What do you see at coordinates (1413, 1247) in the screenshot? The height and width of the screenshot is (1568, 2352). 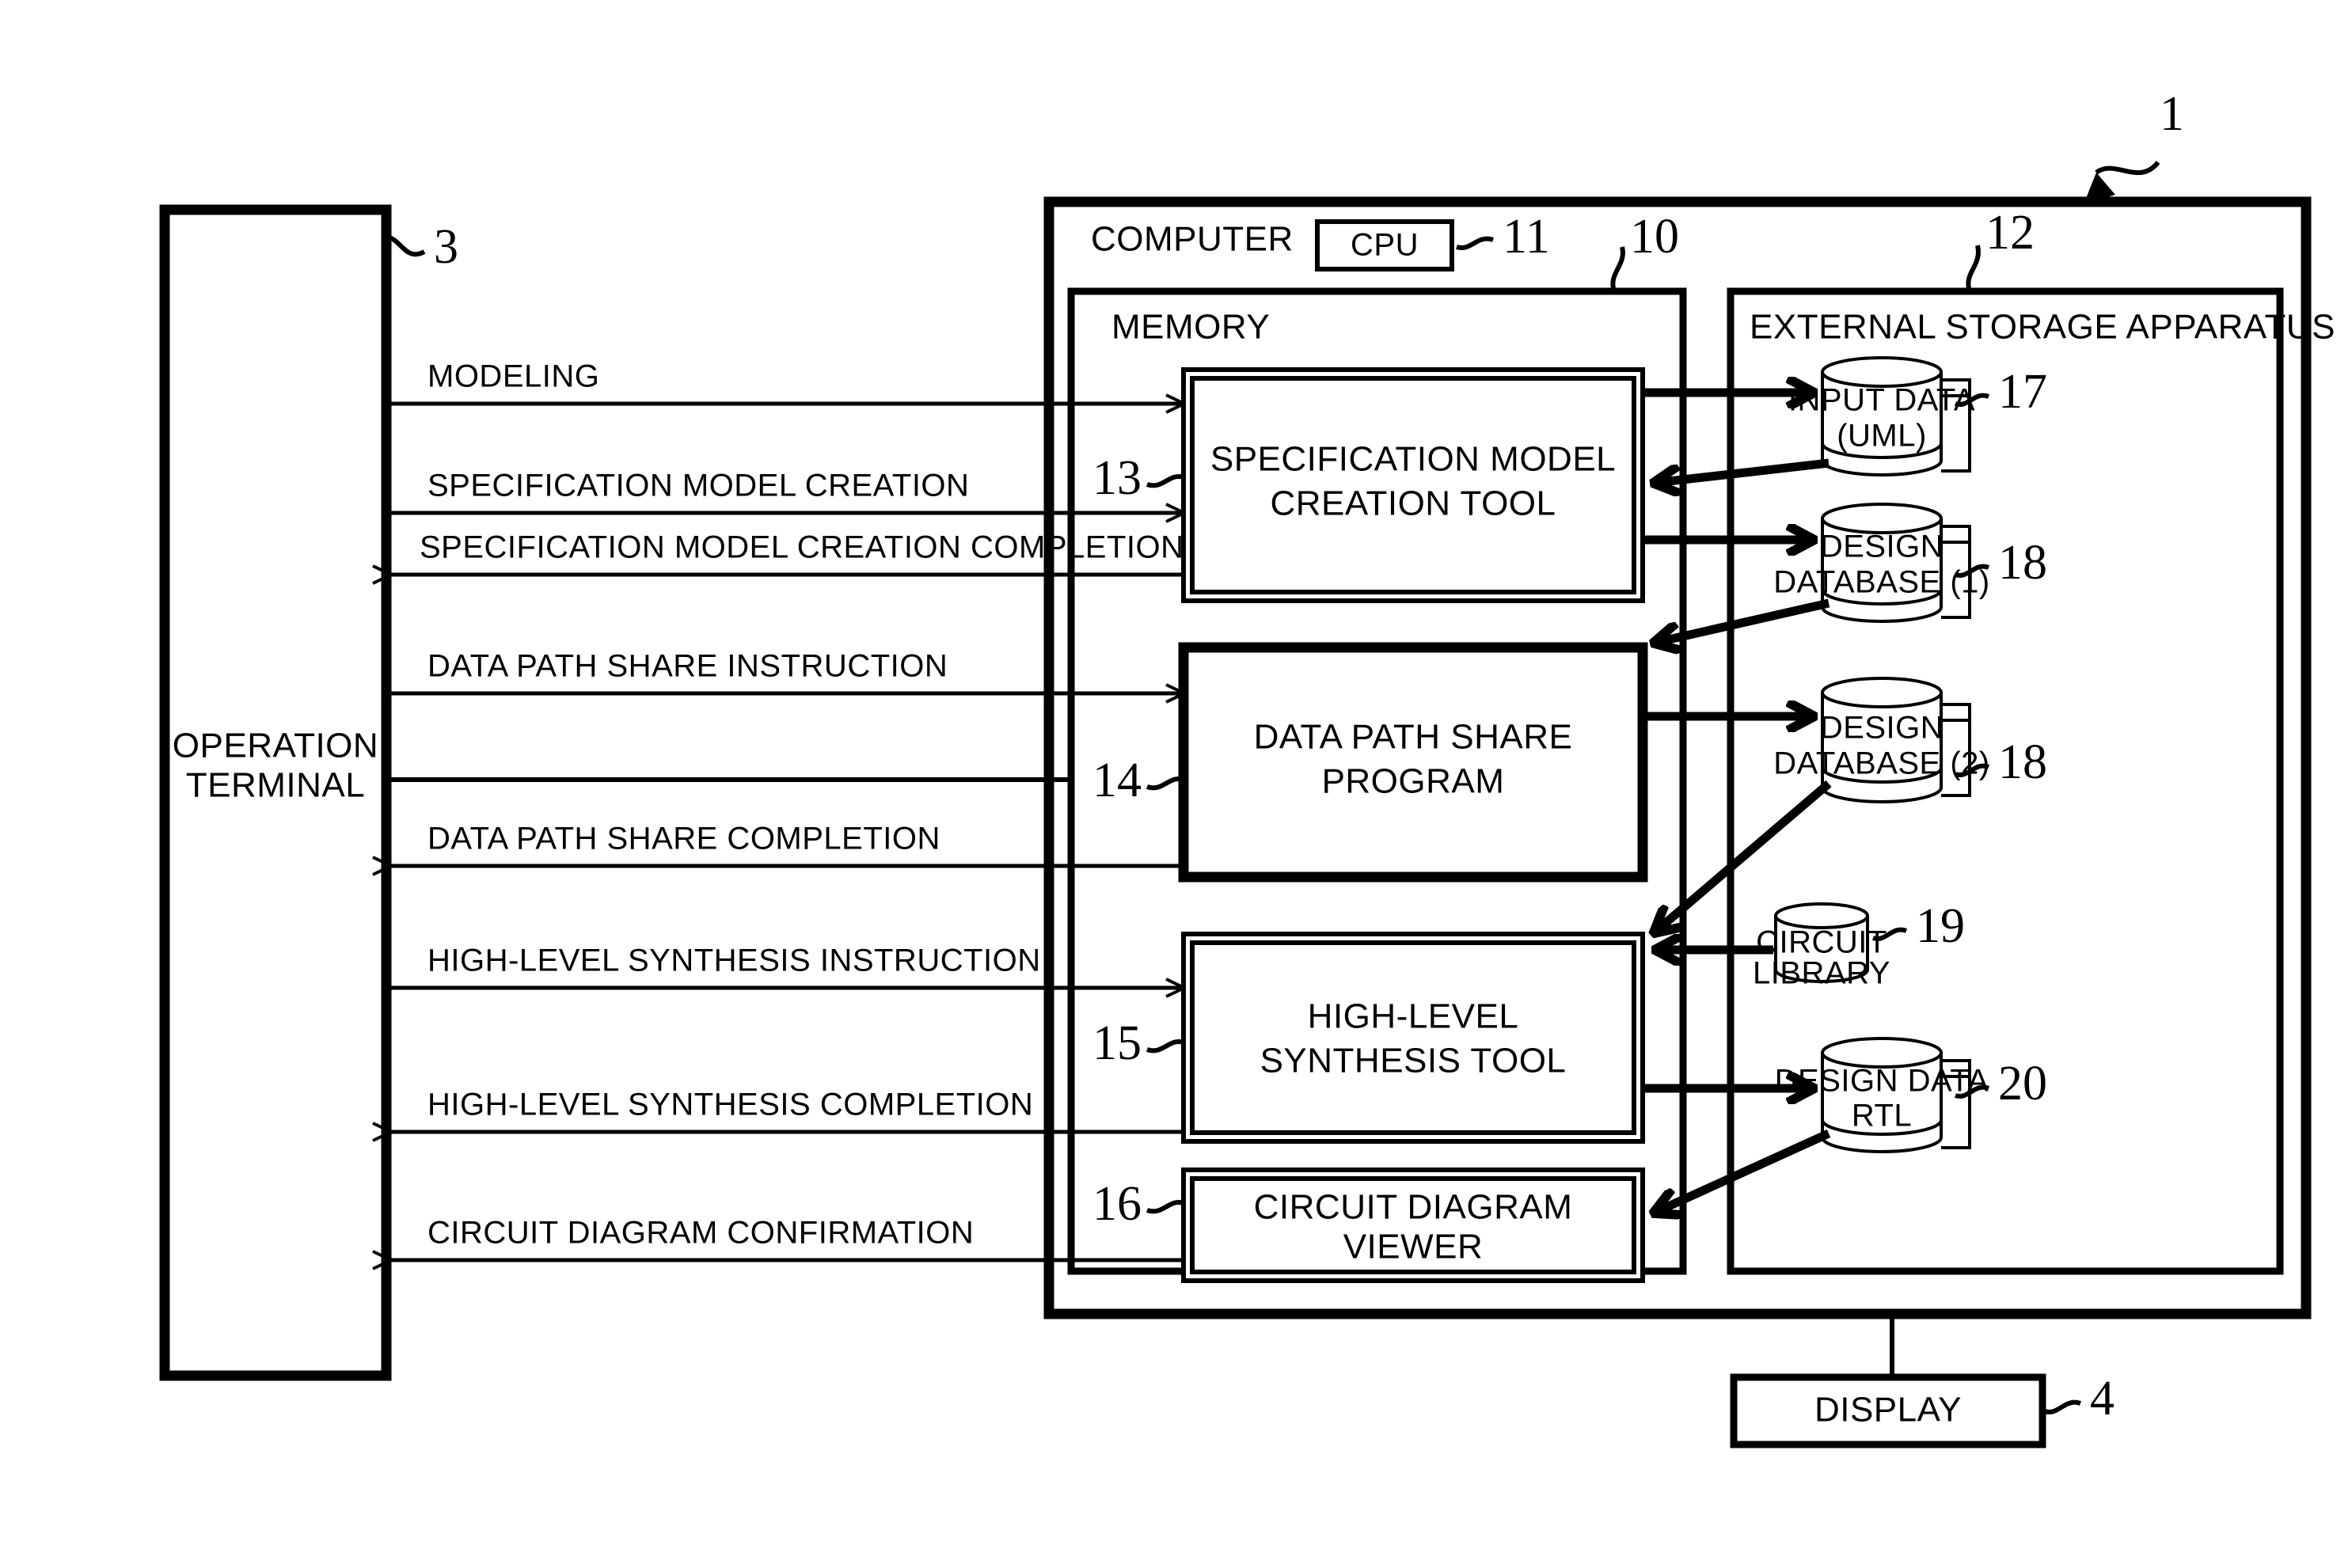 I see `module-16-label-line2: VIEWER` at bounding box center [1413, 1247].